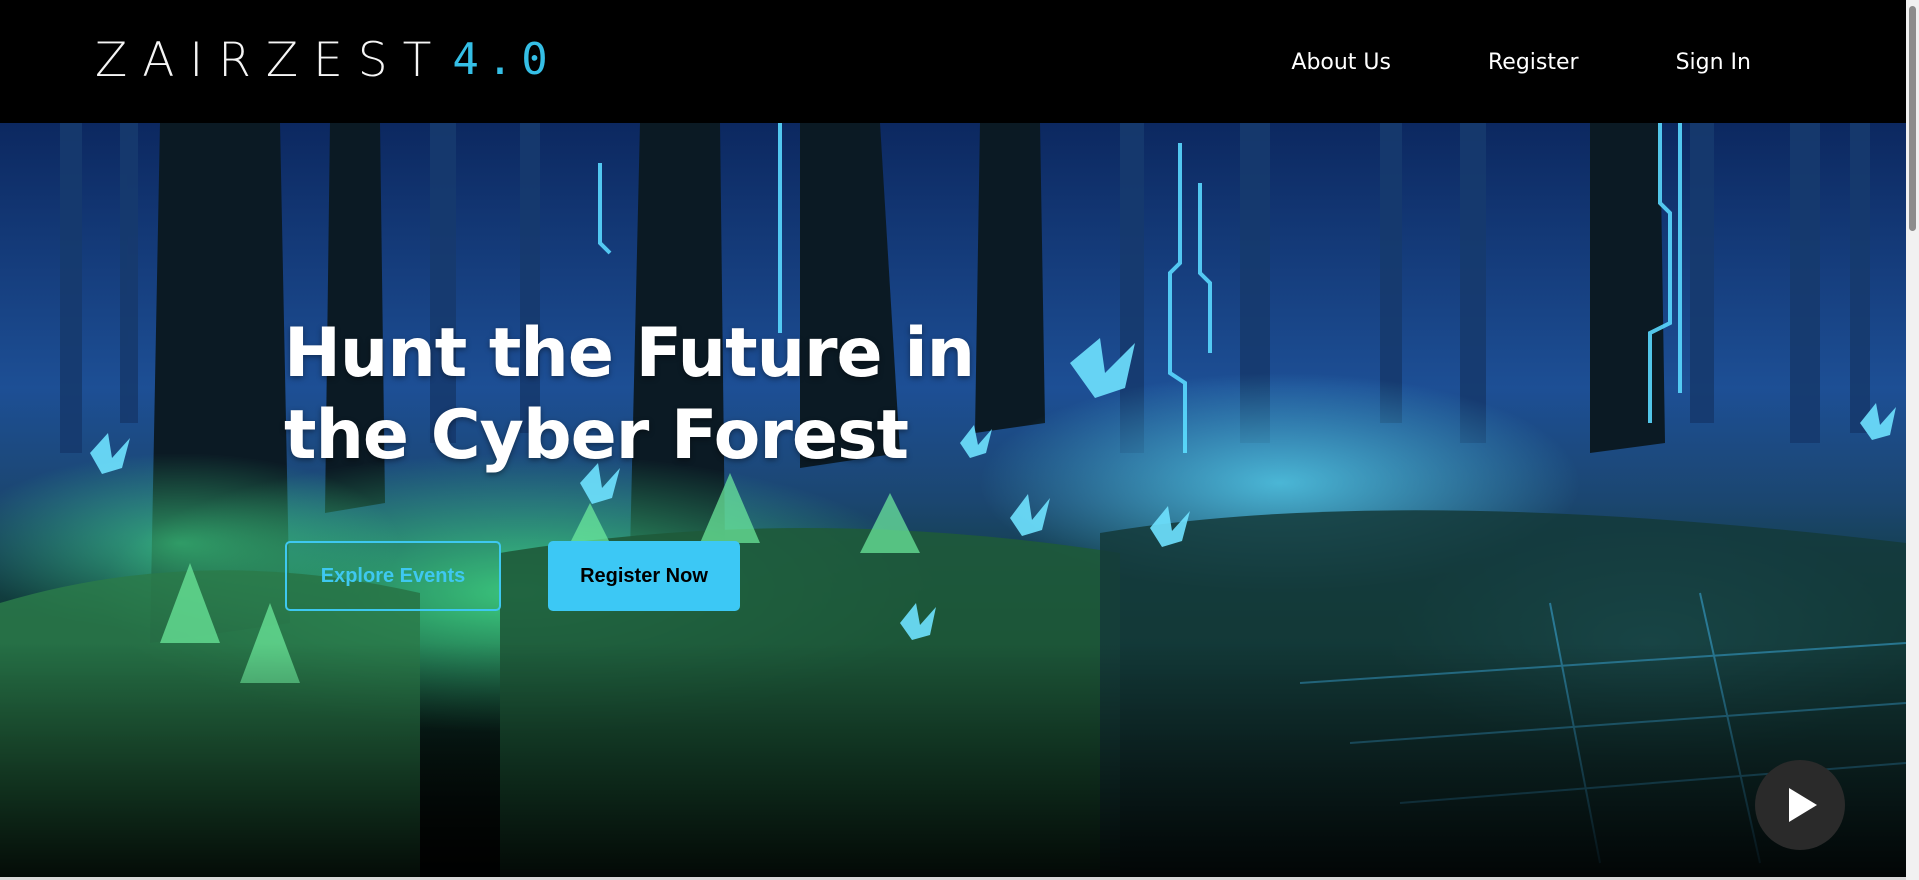 This screenshot has width=1919, height=880. I want to click on brand-logo: ZAIRZEST 4.0, so click(325, 60).